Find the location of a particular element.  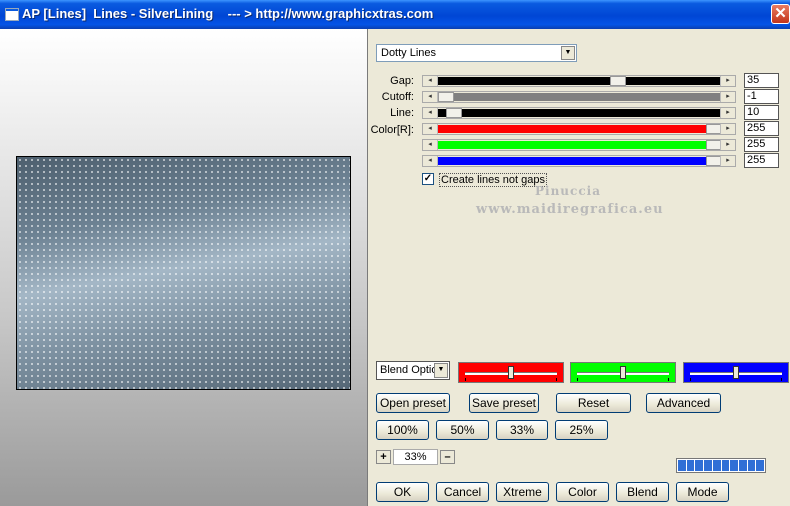

cutoff-slider: ◂ ▸ is located at coordinates (579, 97).